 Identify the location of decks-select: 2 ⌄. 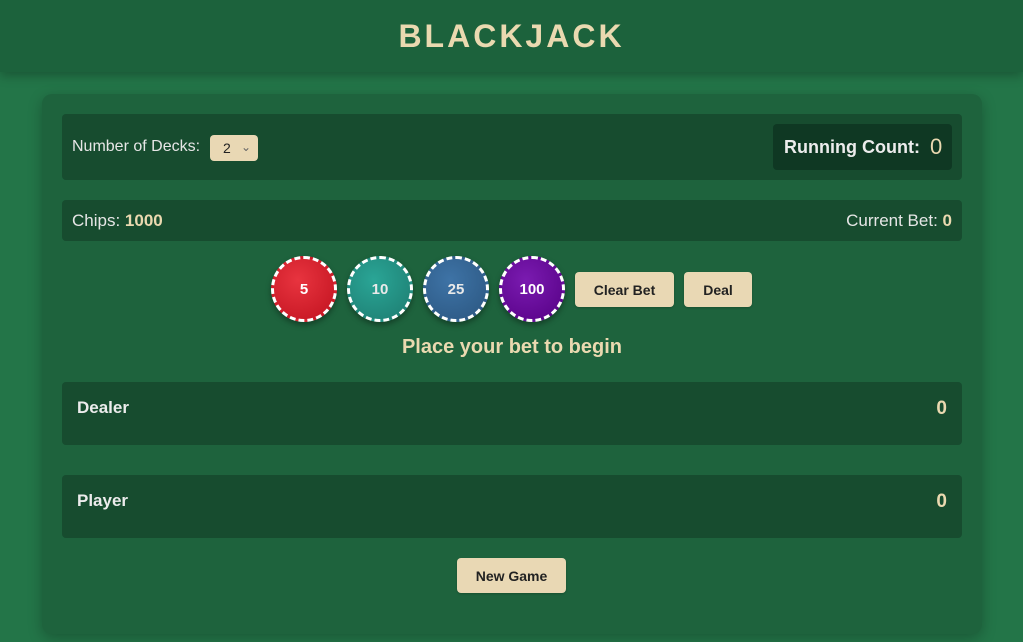
(234, 148).